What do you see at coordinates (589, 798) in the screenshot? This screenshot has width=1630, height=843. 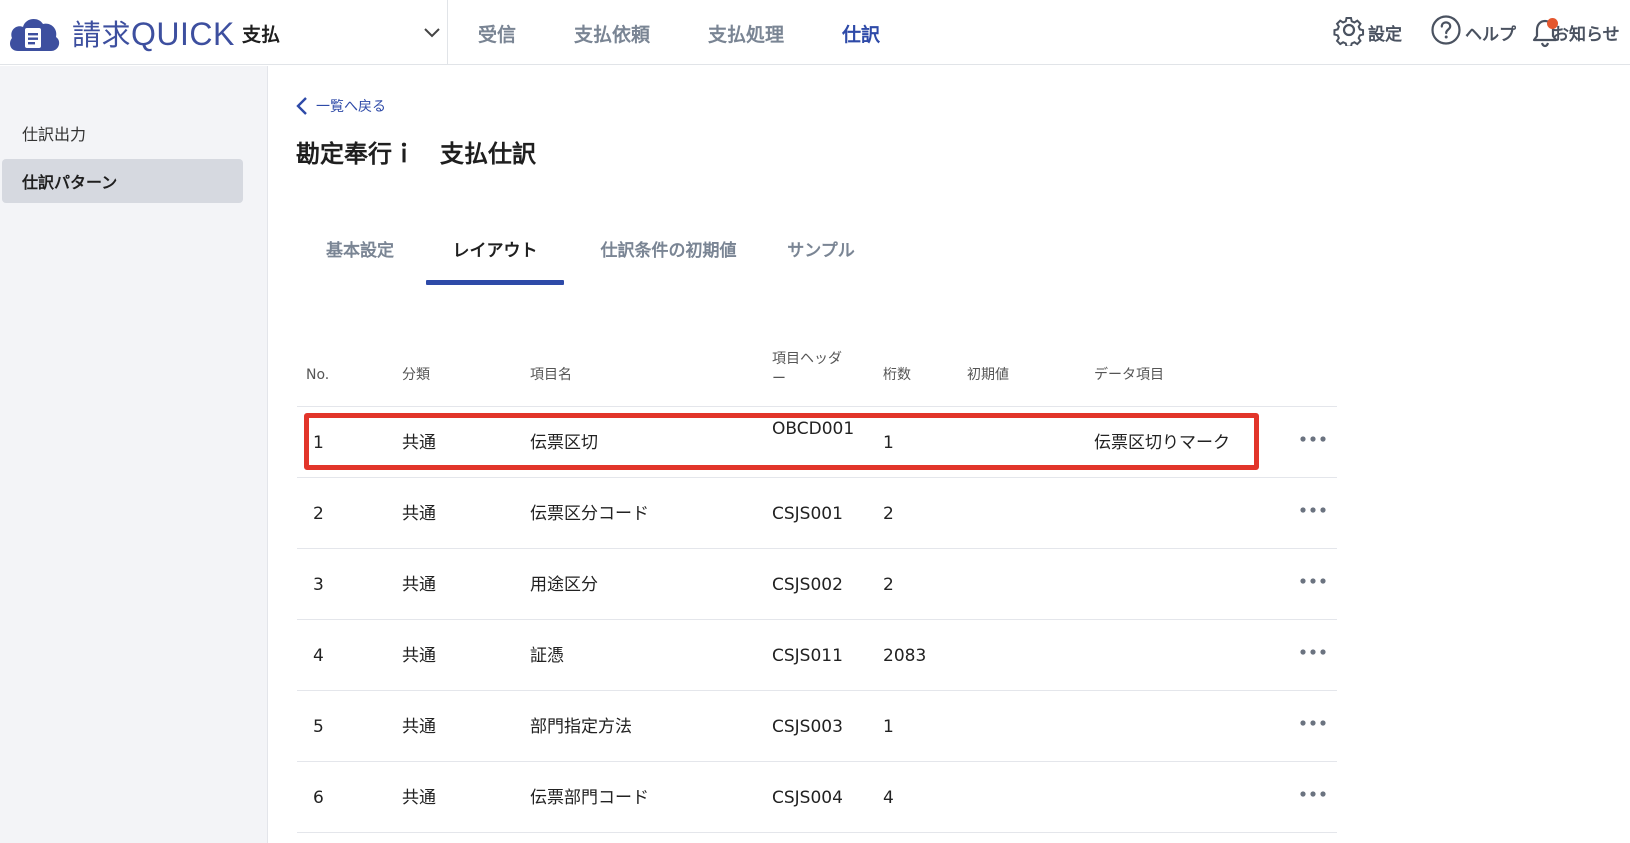 I see `cell-item-name: 伝票部門コード` at bounding box center [589, 798].